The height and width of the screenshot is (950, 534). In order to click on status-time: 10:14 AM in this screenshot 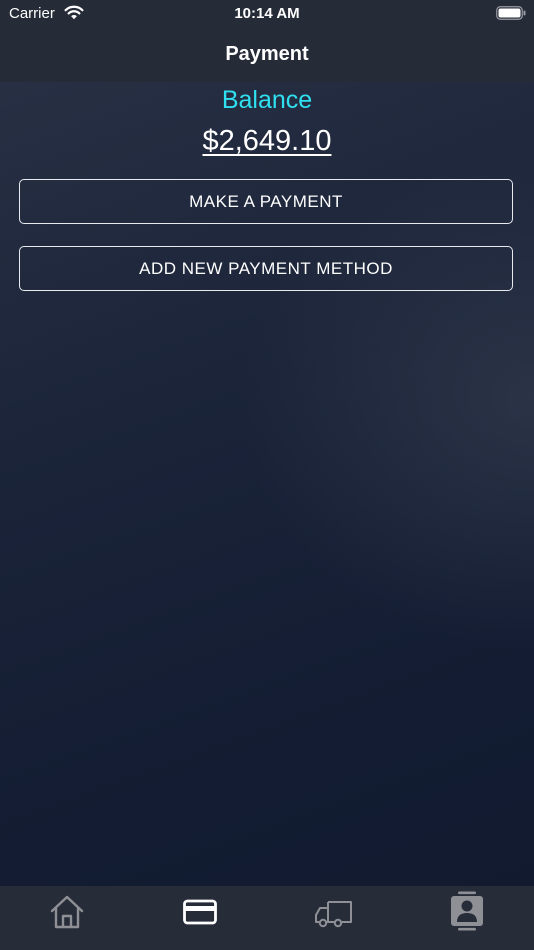, I will do `click(267, 13)`.